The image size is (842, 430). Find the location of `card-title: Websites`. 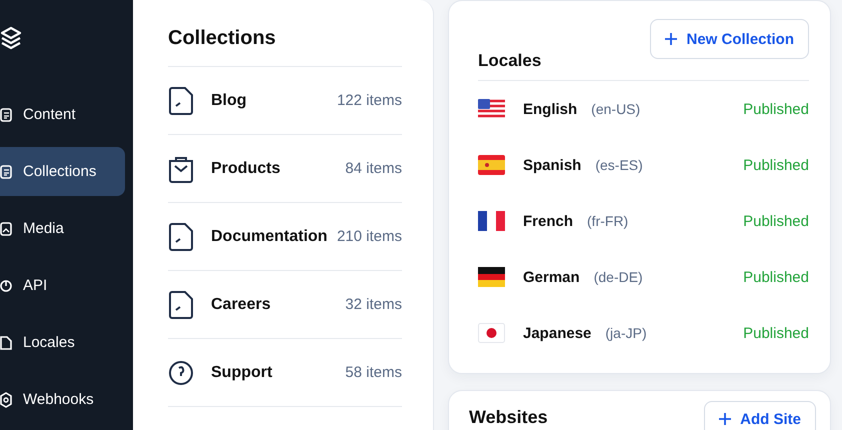

card-title: Websites is located at coordinates (508, 417).